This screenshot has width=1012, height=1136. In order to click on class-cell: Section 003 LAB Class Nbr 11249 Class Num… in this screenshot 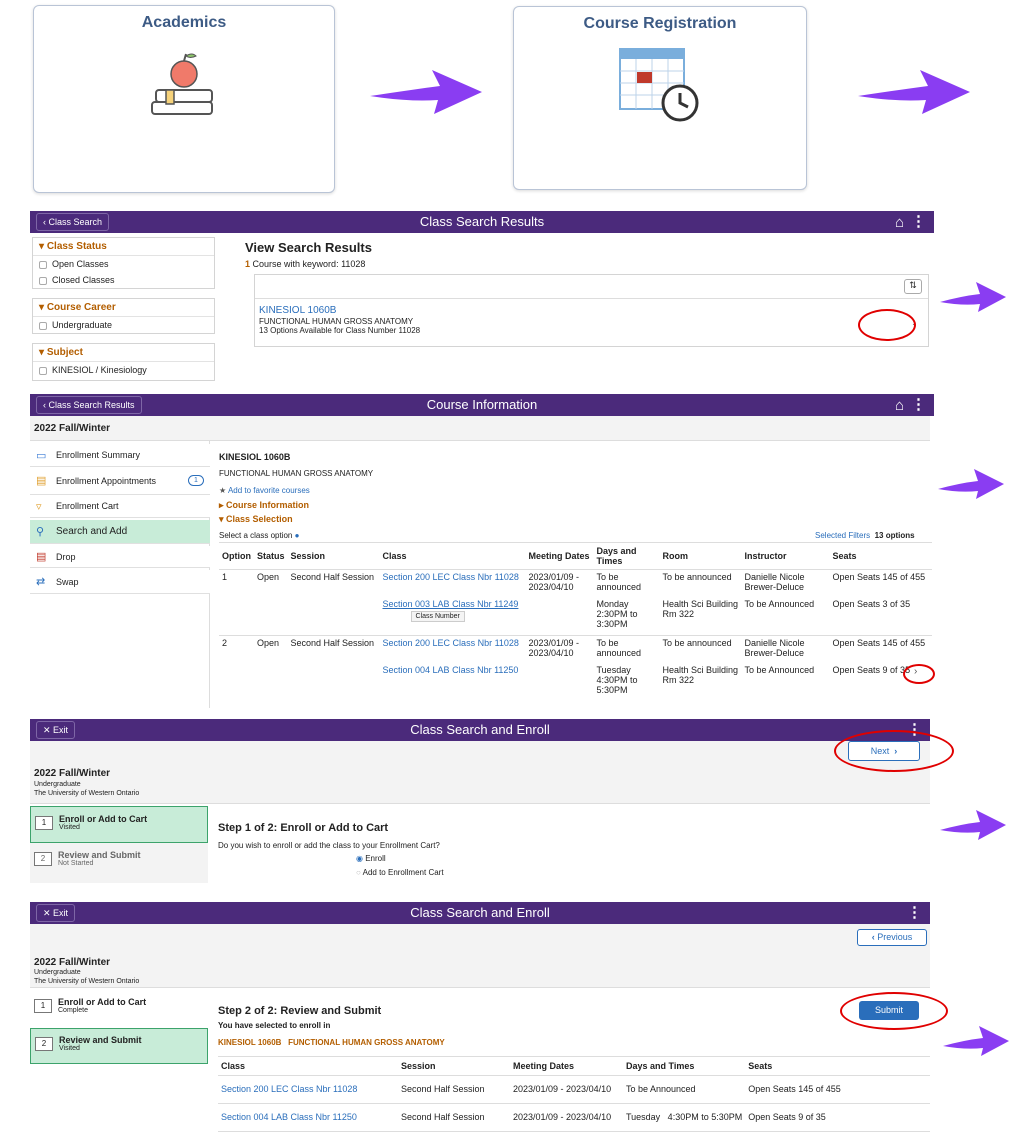, I will do `click(453, 616)`.